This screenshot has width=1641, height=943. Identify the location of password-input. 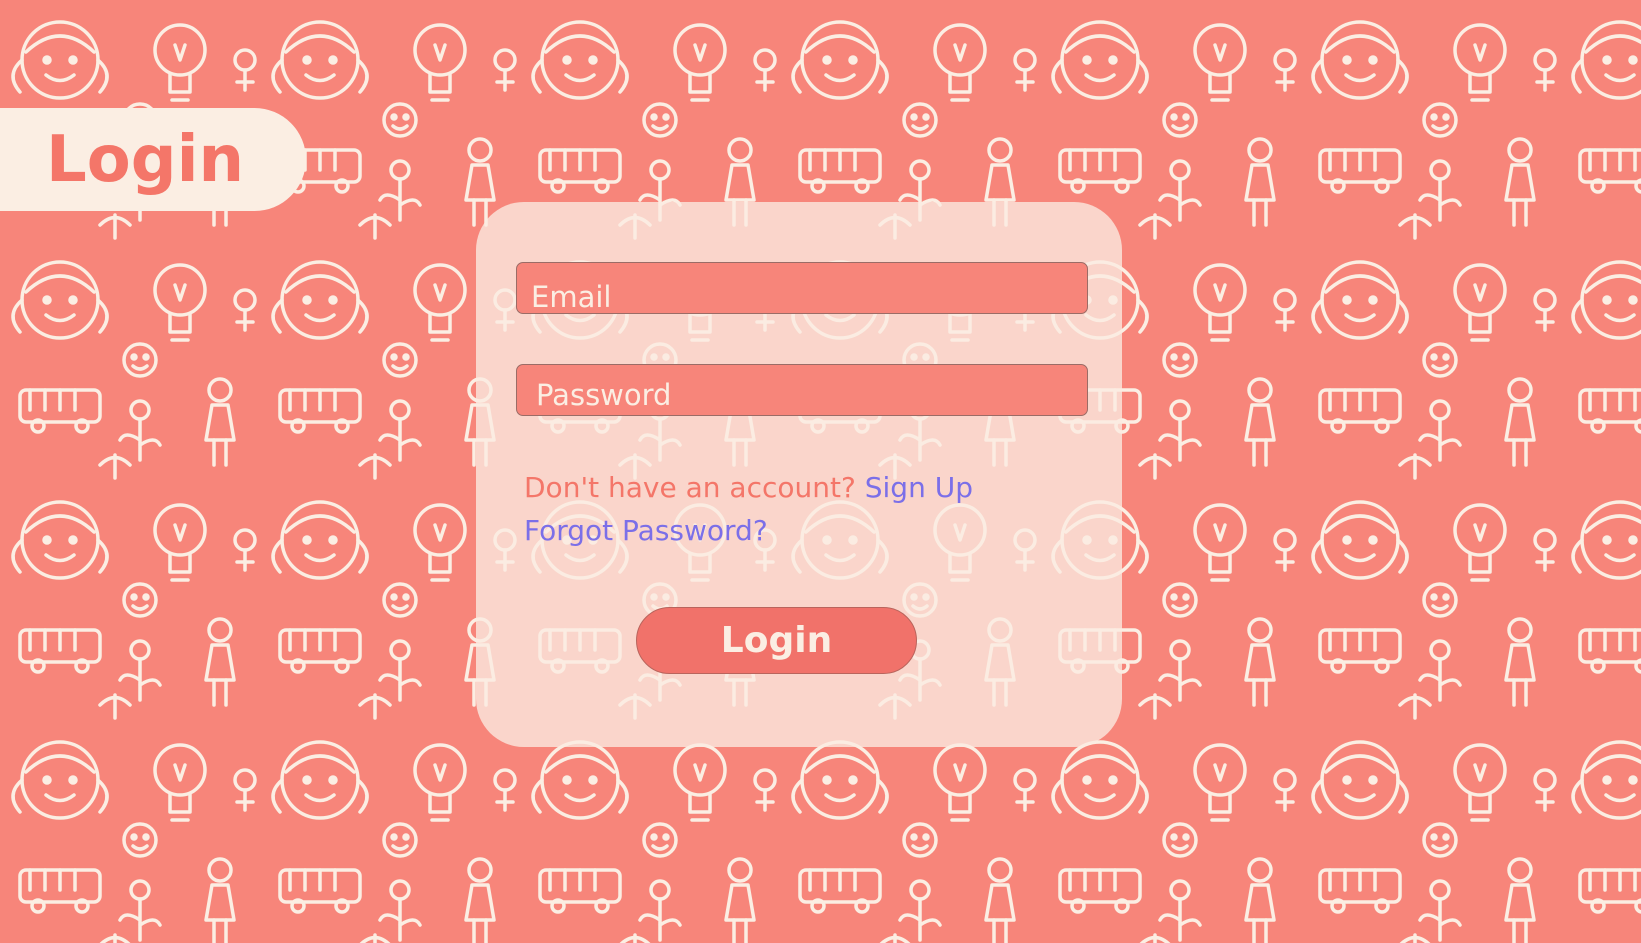
(802, 390).